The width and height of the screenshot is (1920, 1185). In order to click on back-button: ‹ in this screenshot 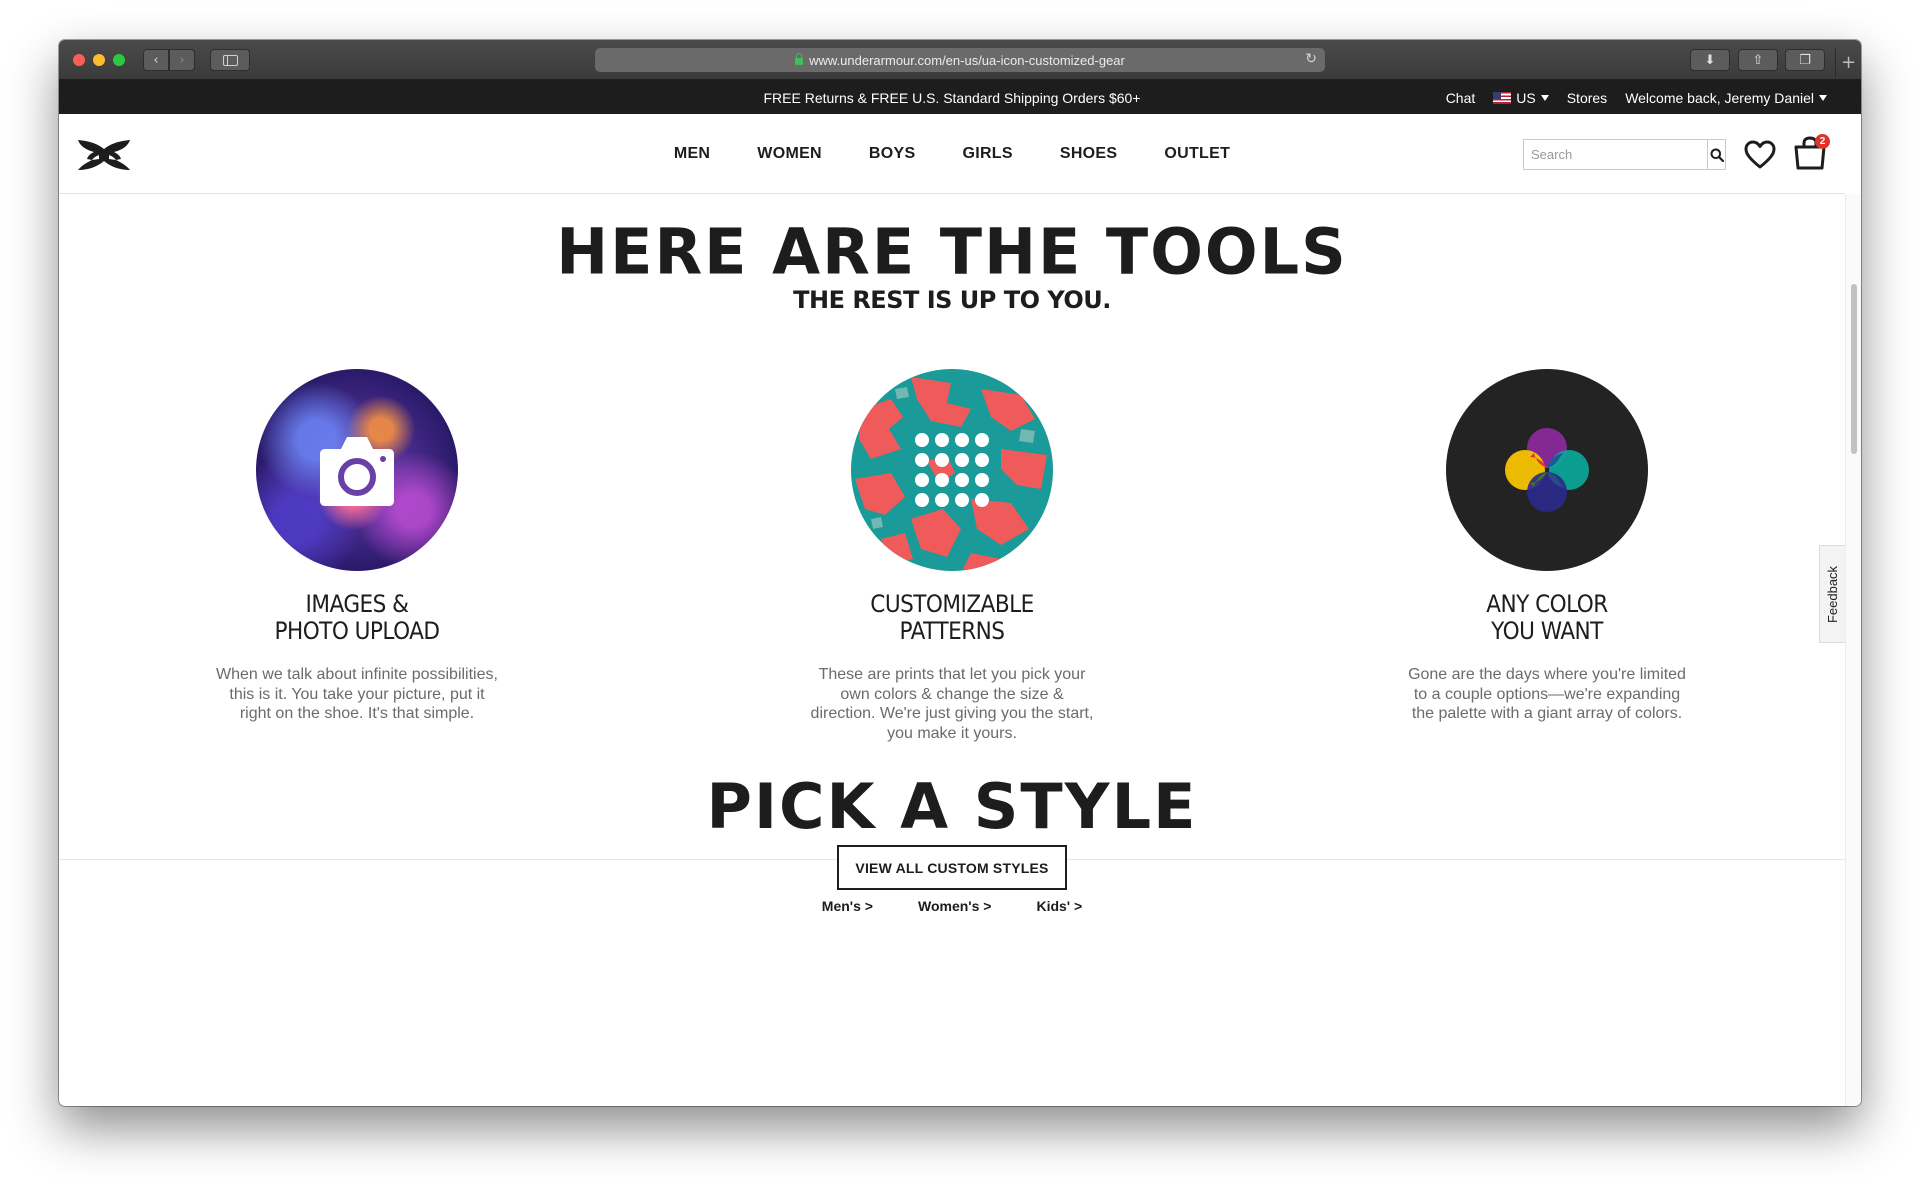, I will do `click(156, 60)`.